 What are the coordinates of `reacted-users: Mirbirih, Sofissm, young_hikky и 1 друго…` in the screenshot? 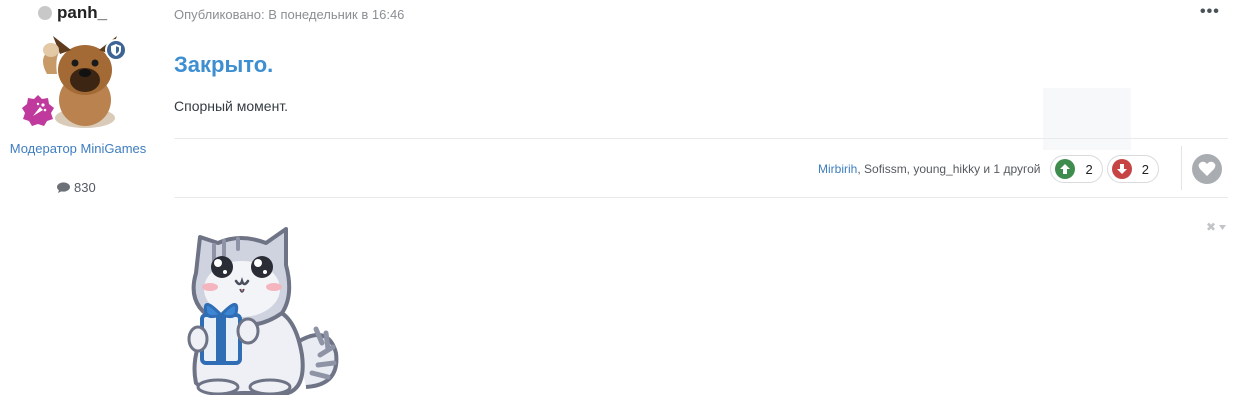 It's located at (929, 169).